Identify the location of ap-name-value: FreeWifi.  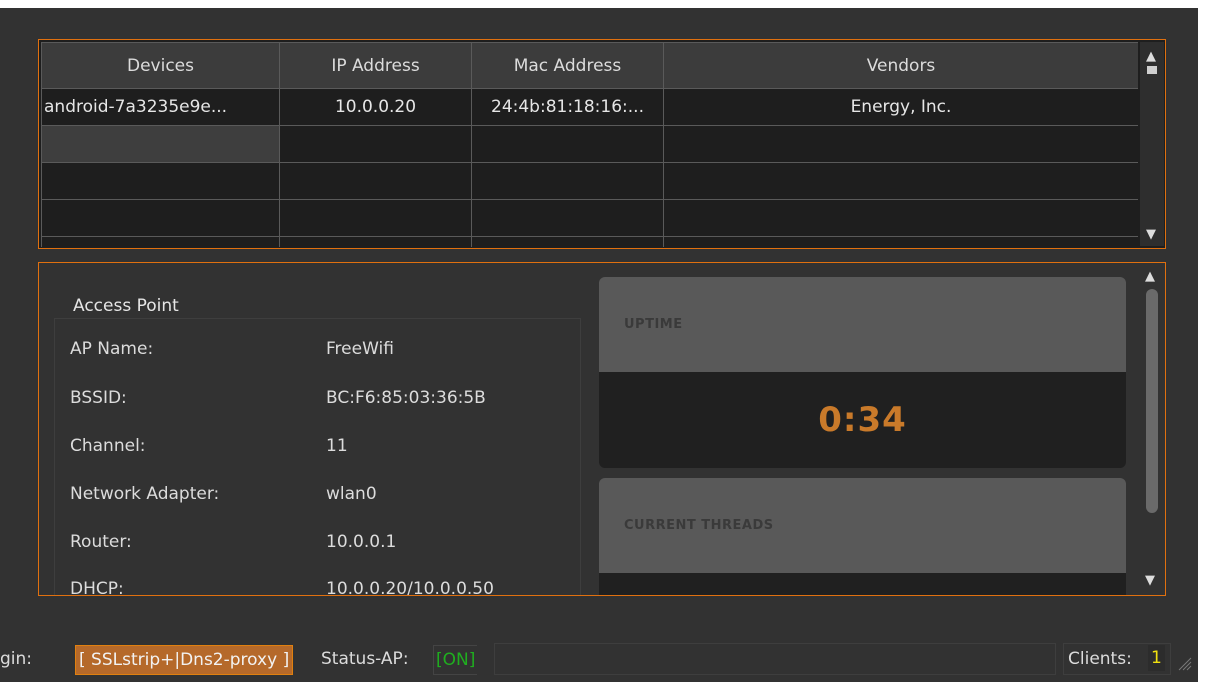
(360, 349).